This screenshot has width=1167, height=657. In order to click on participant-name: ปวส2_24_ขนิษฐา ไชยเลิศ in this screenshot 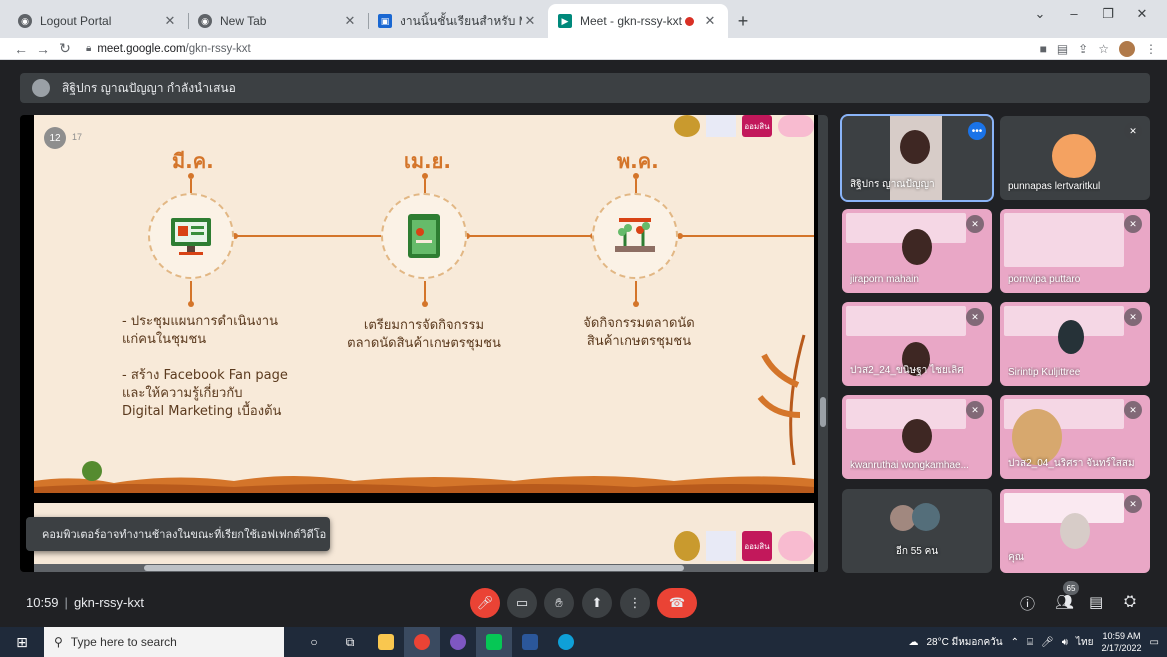, I will do `click(907, 370)`.